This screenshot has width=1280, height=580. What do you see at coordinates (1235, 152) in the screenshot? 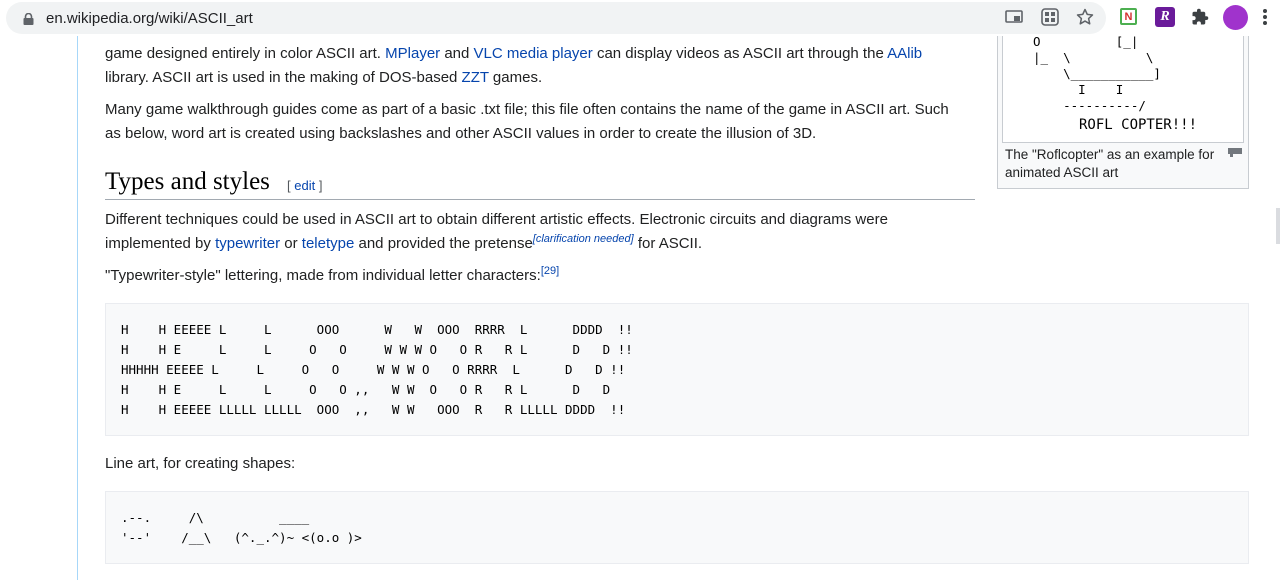
I see `enlarge-icon` at bounding box center [1235, 152].